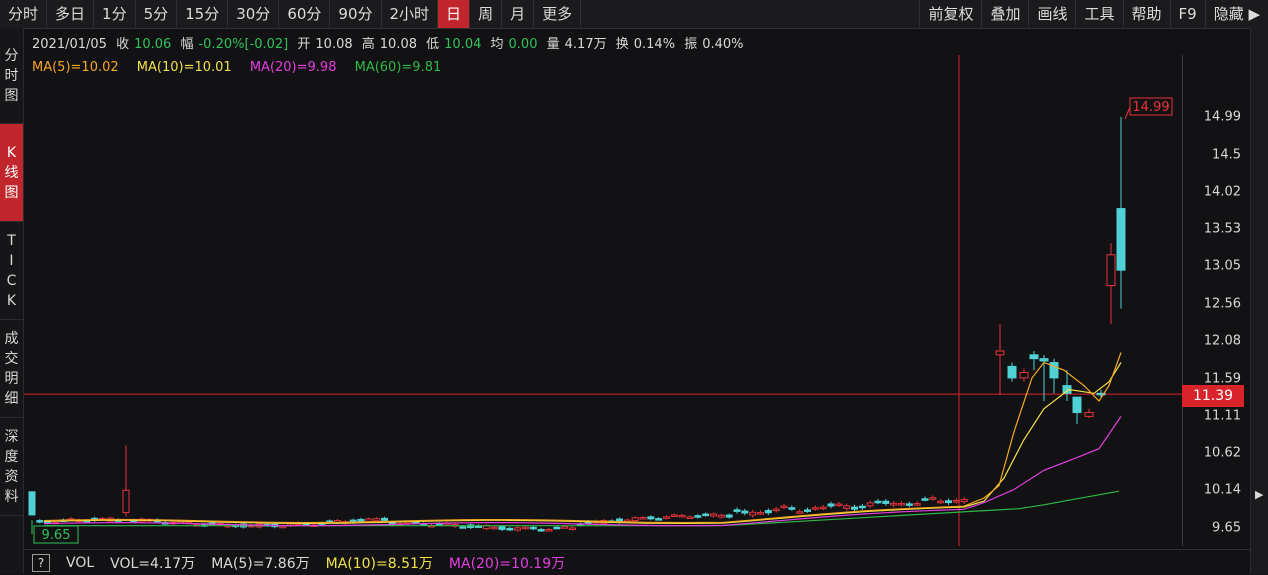 The image size is (1268, 575). What do you see at coordinates (486, 14) in the screenshot?
I see `period-tab-10: 周` at bounding box center [486, 14].